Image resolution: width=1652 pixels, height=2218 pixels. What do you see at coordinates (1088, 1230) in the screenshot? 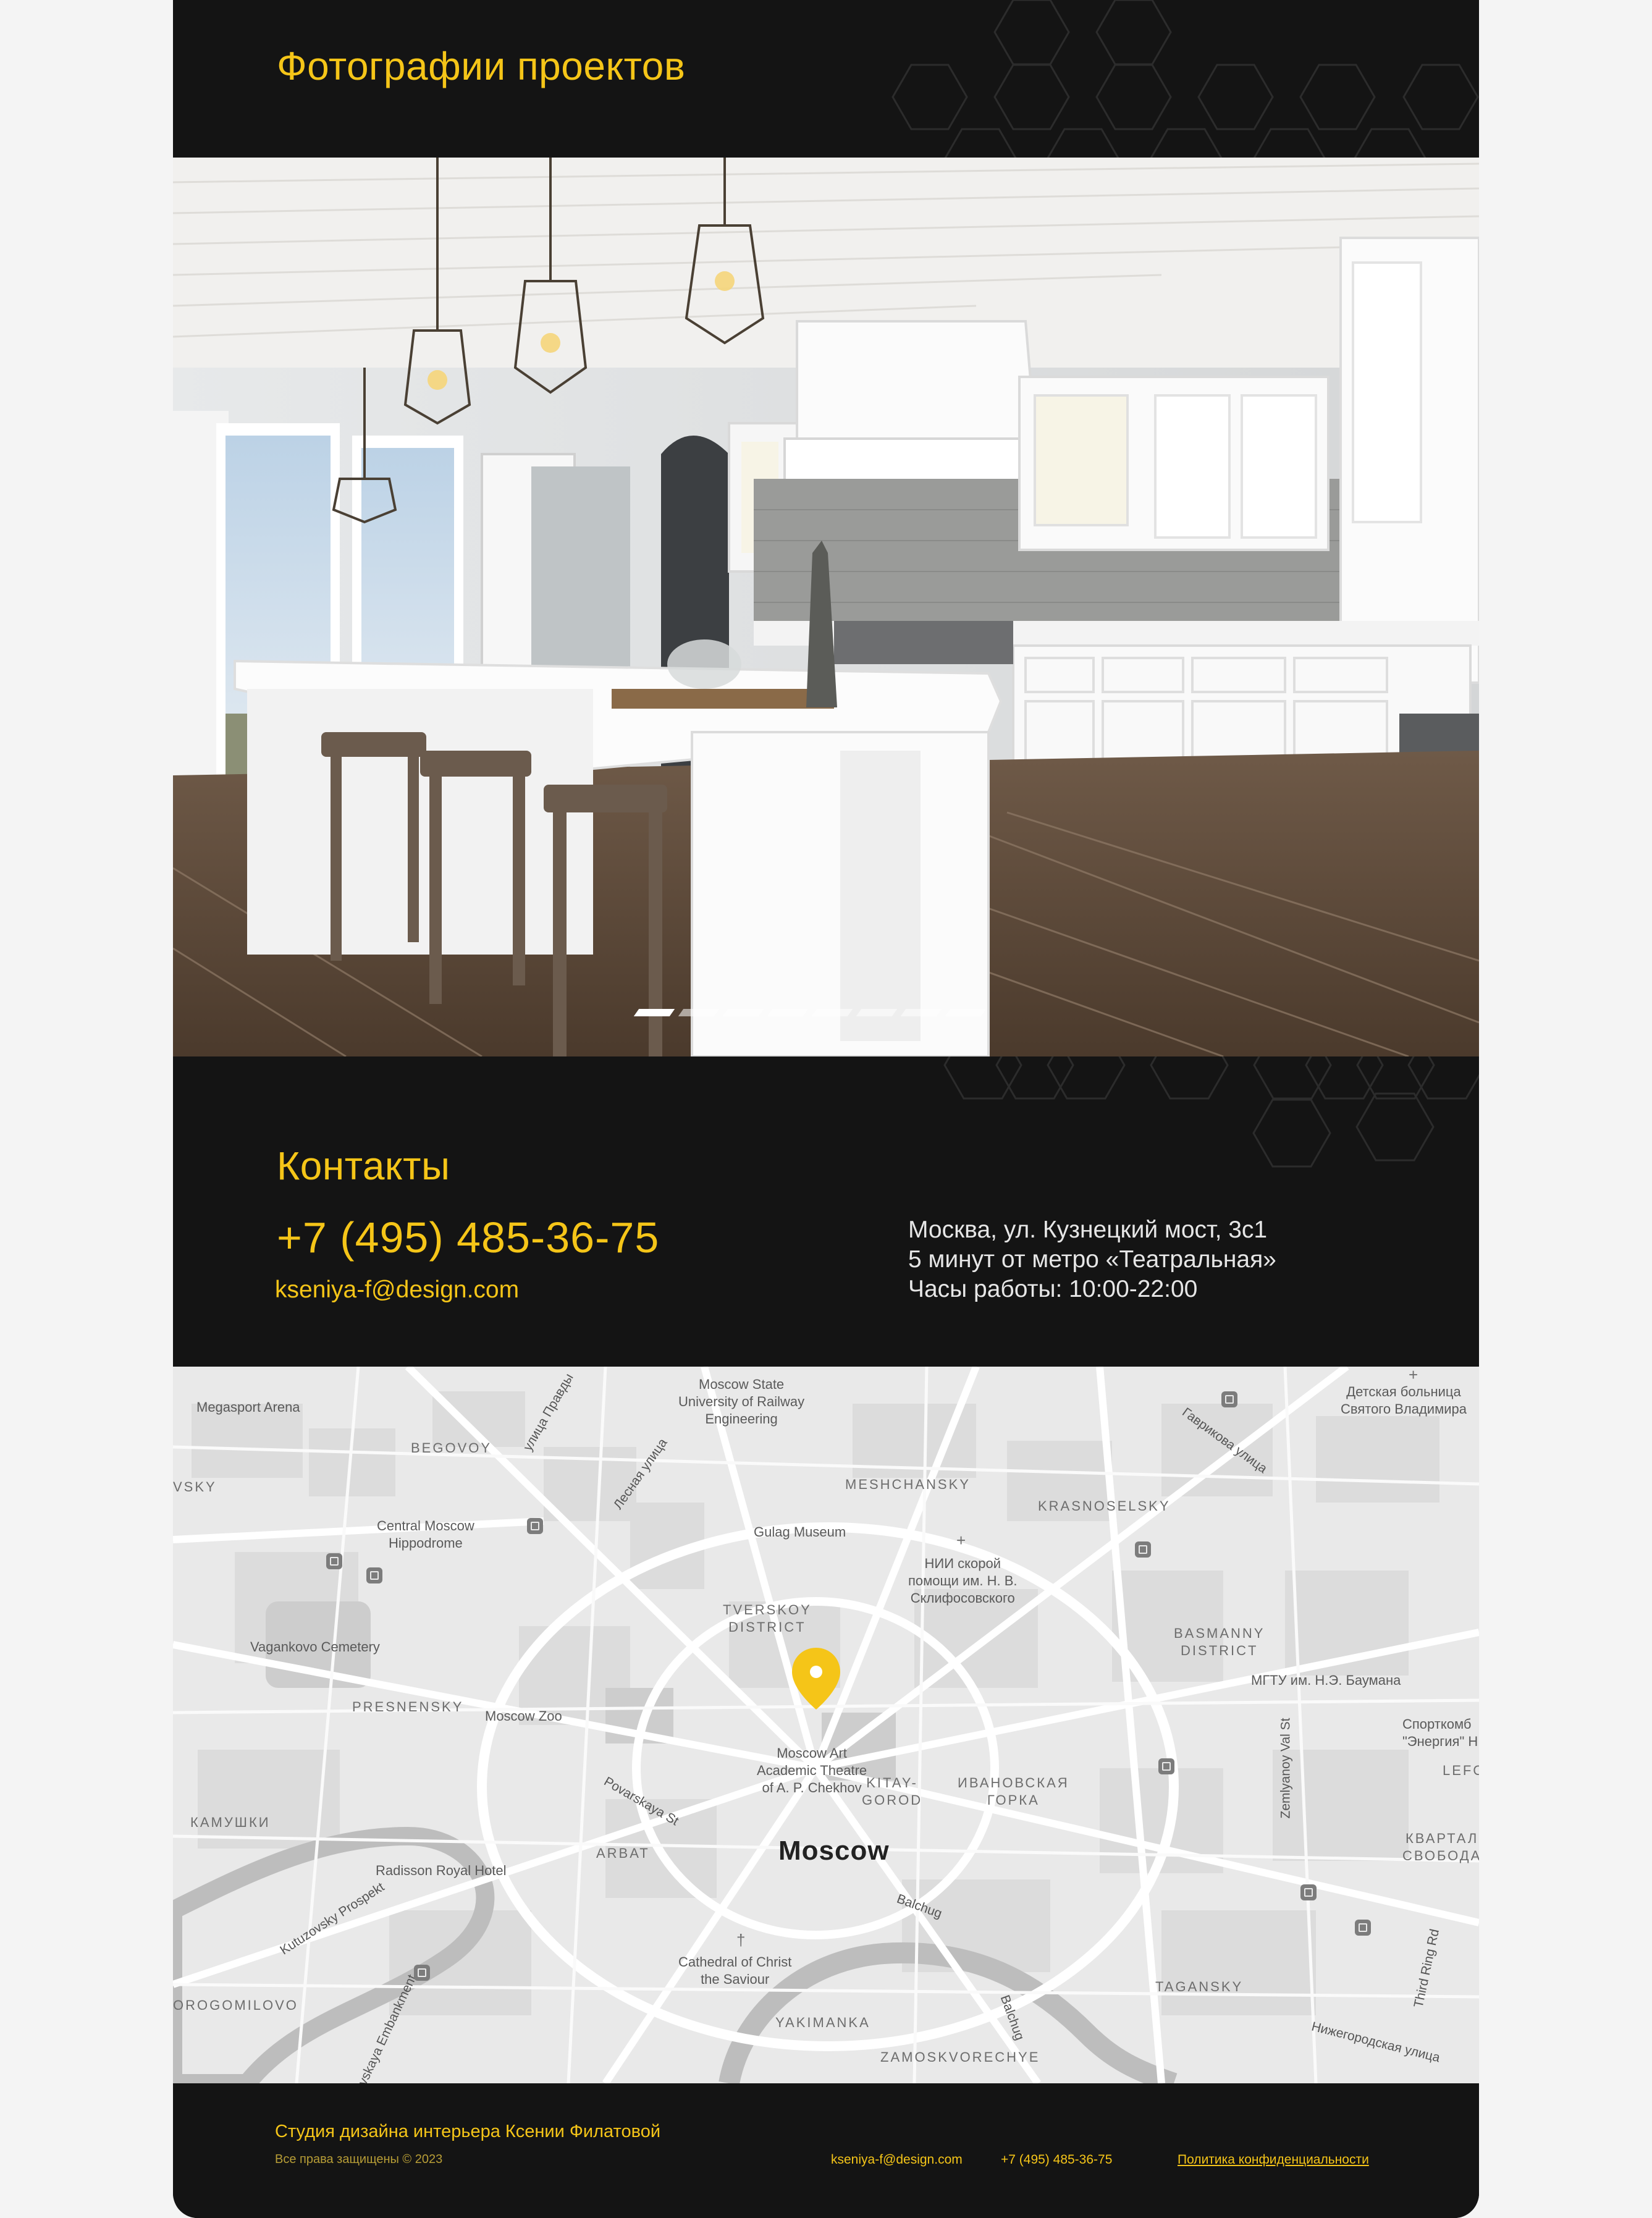
I see `address-line: Москва, ул. Кузнецкий мост, 3с1` at bounding box center [1088, 1230].